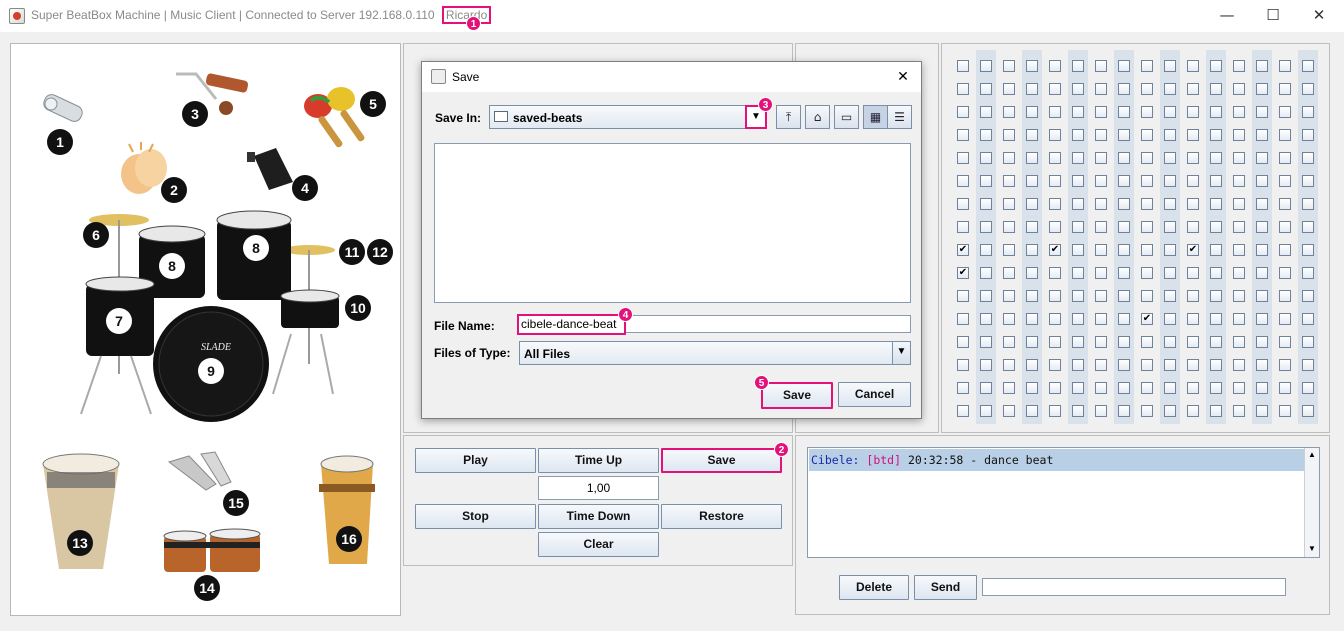 Image resolution: width=1344 pixels, height=631 pixels. What do you see at coordinates (899, 117) in the screenshot?
I see `details-view-icon: ☰` at bounding box center [899, 117].